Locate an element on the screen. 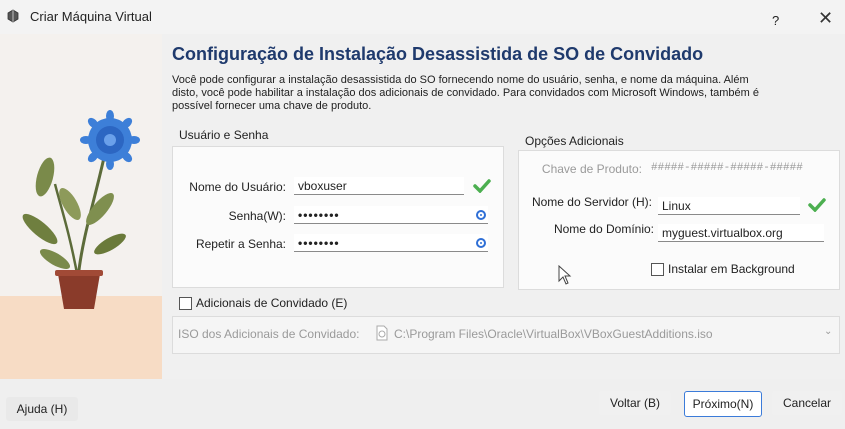 This screenshot has width=845, height=429. install-background-label: Instalar em Background is located at coordinates (731, 269).